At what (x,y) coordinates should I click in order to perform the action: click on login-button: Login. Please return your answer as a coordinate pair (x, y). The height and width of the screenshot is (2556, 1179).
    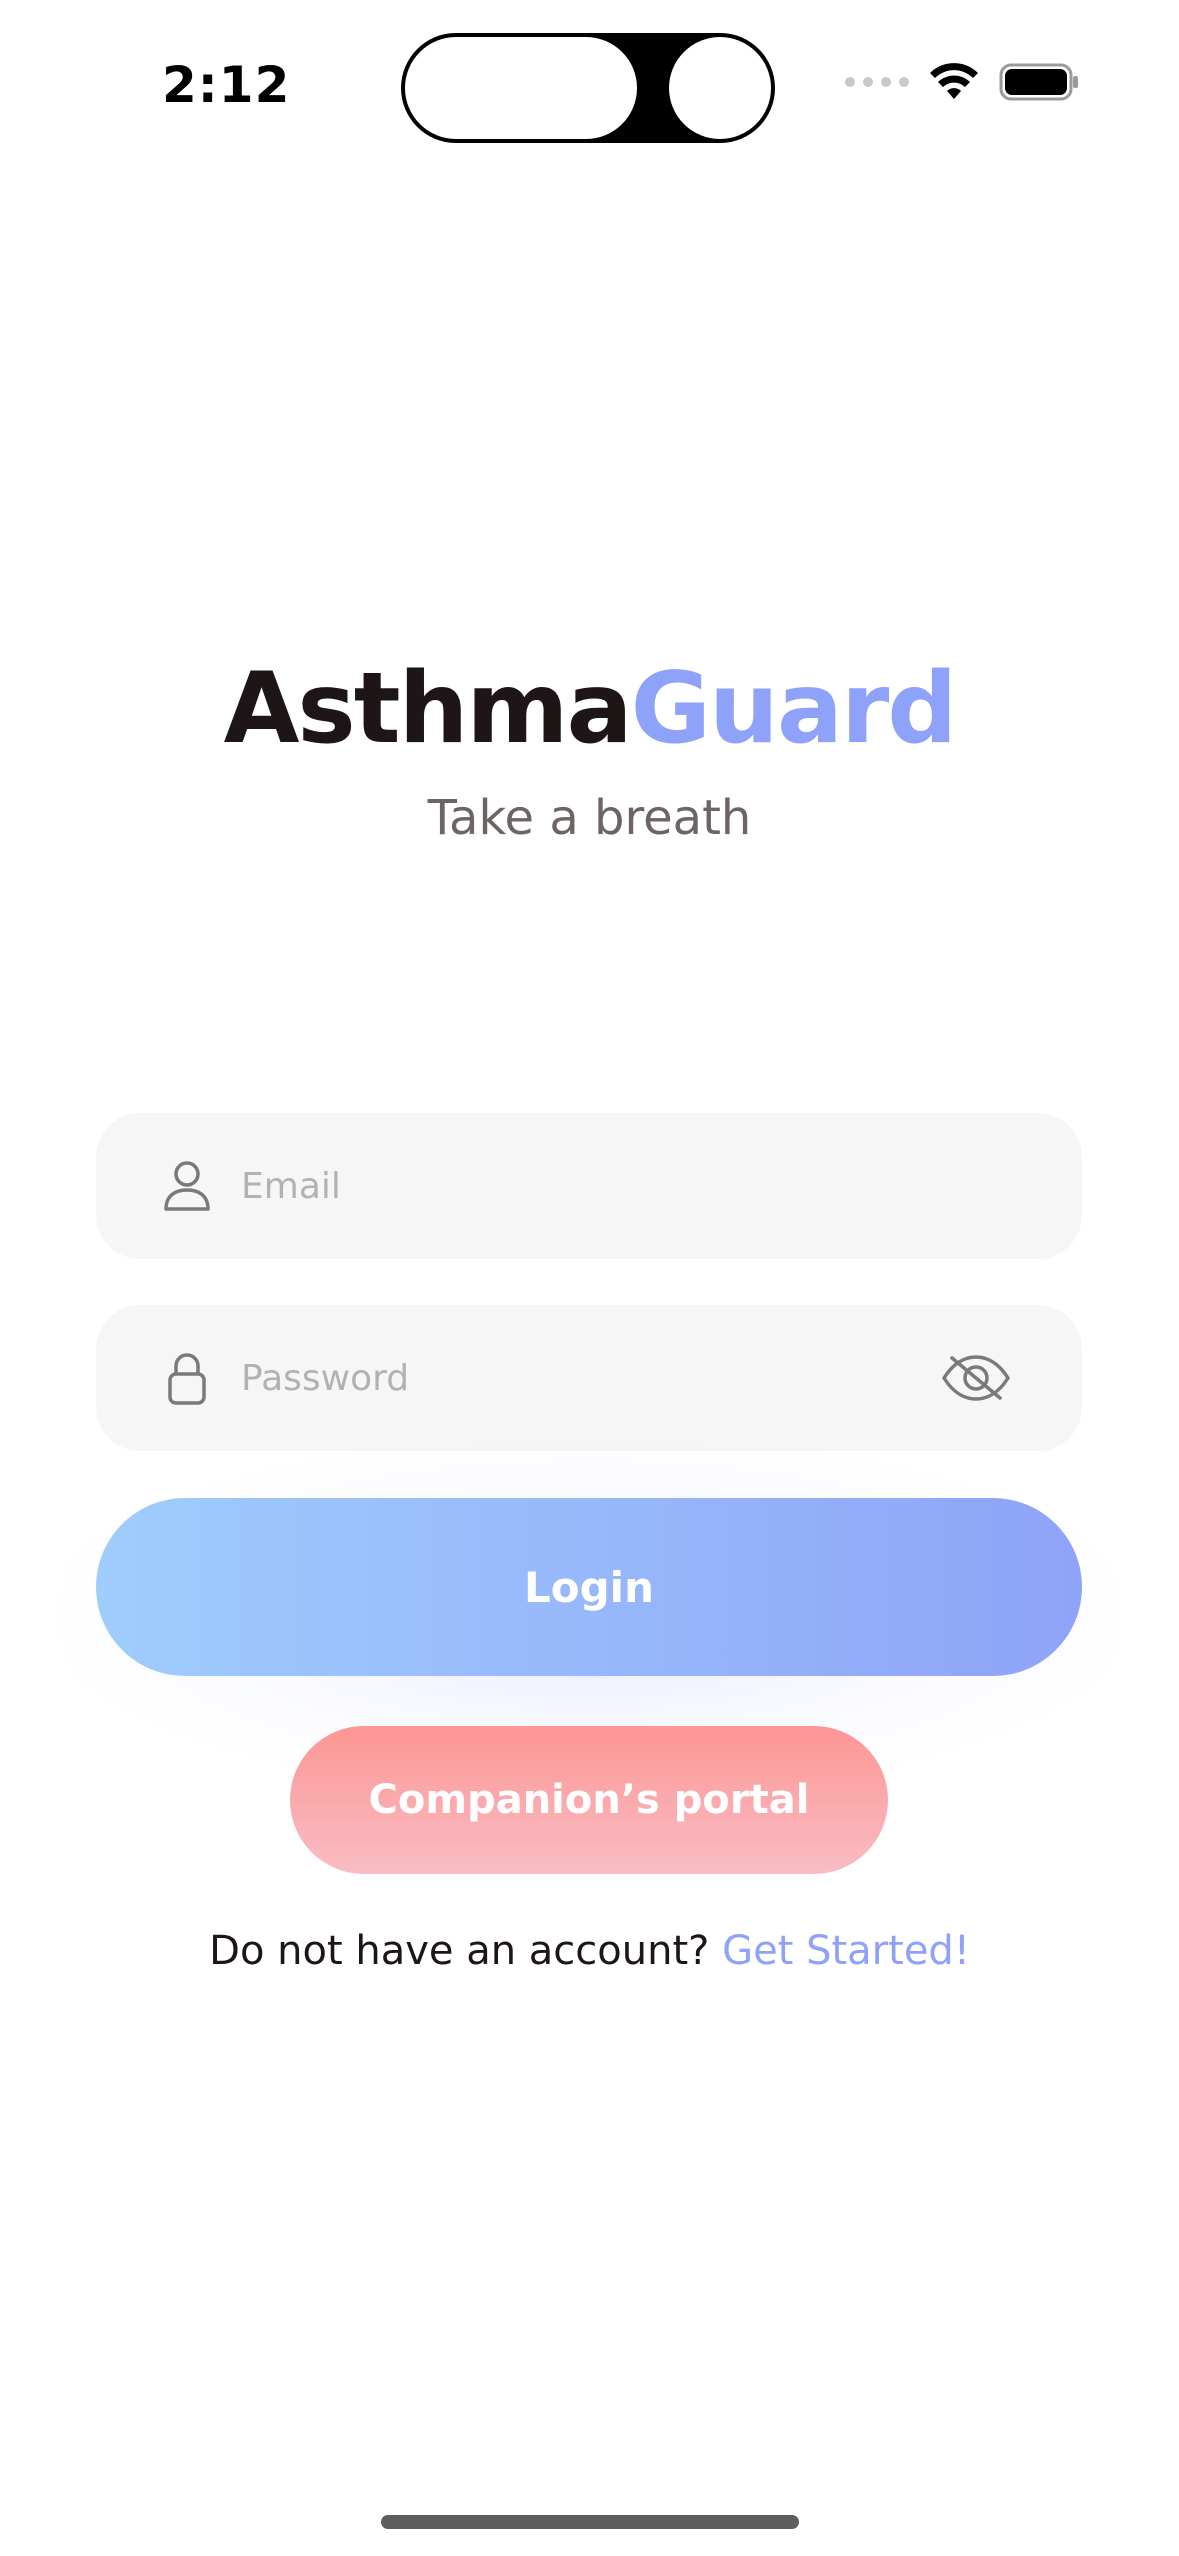
    Looking at the image, I should click on (589, 1587).